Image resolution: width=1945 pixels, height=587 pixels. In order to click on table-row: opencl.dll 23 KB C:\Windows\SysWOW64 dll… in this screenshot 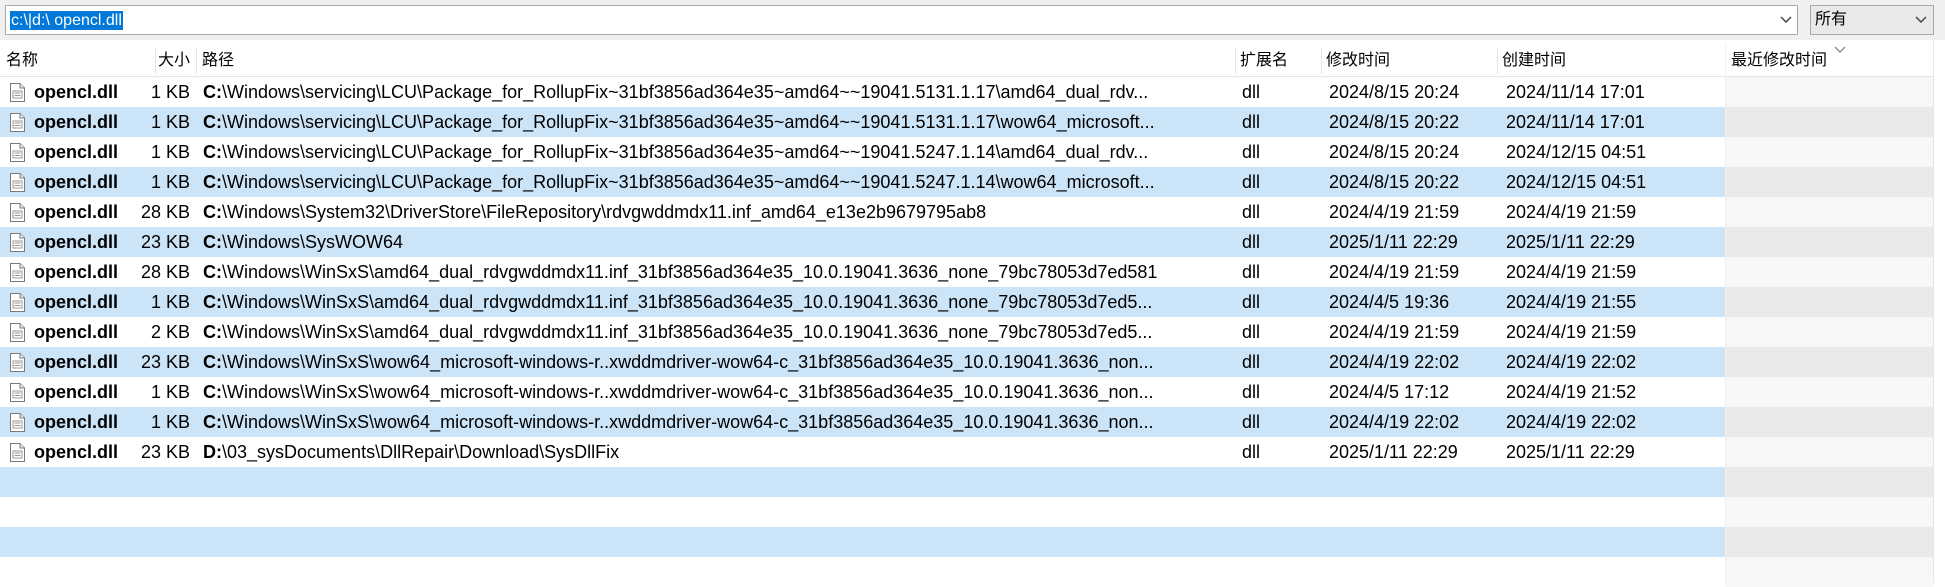, I will do `click(972, 242)`.